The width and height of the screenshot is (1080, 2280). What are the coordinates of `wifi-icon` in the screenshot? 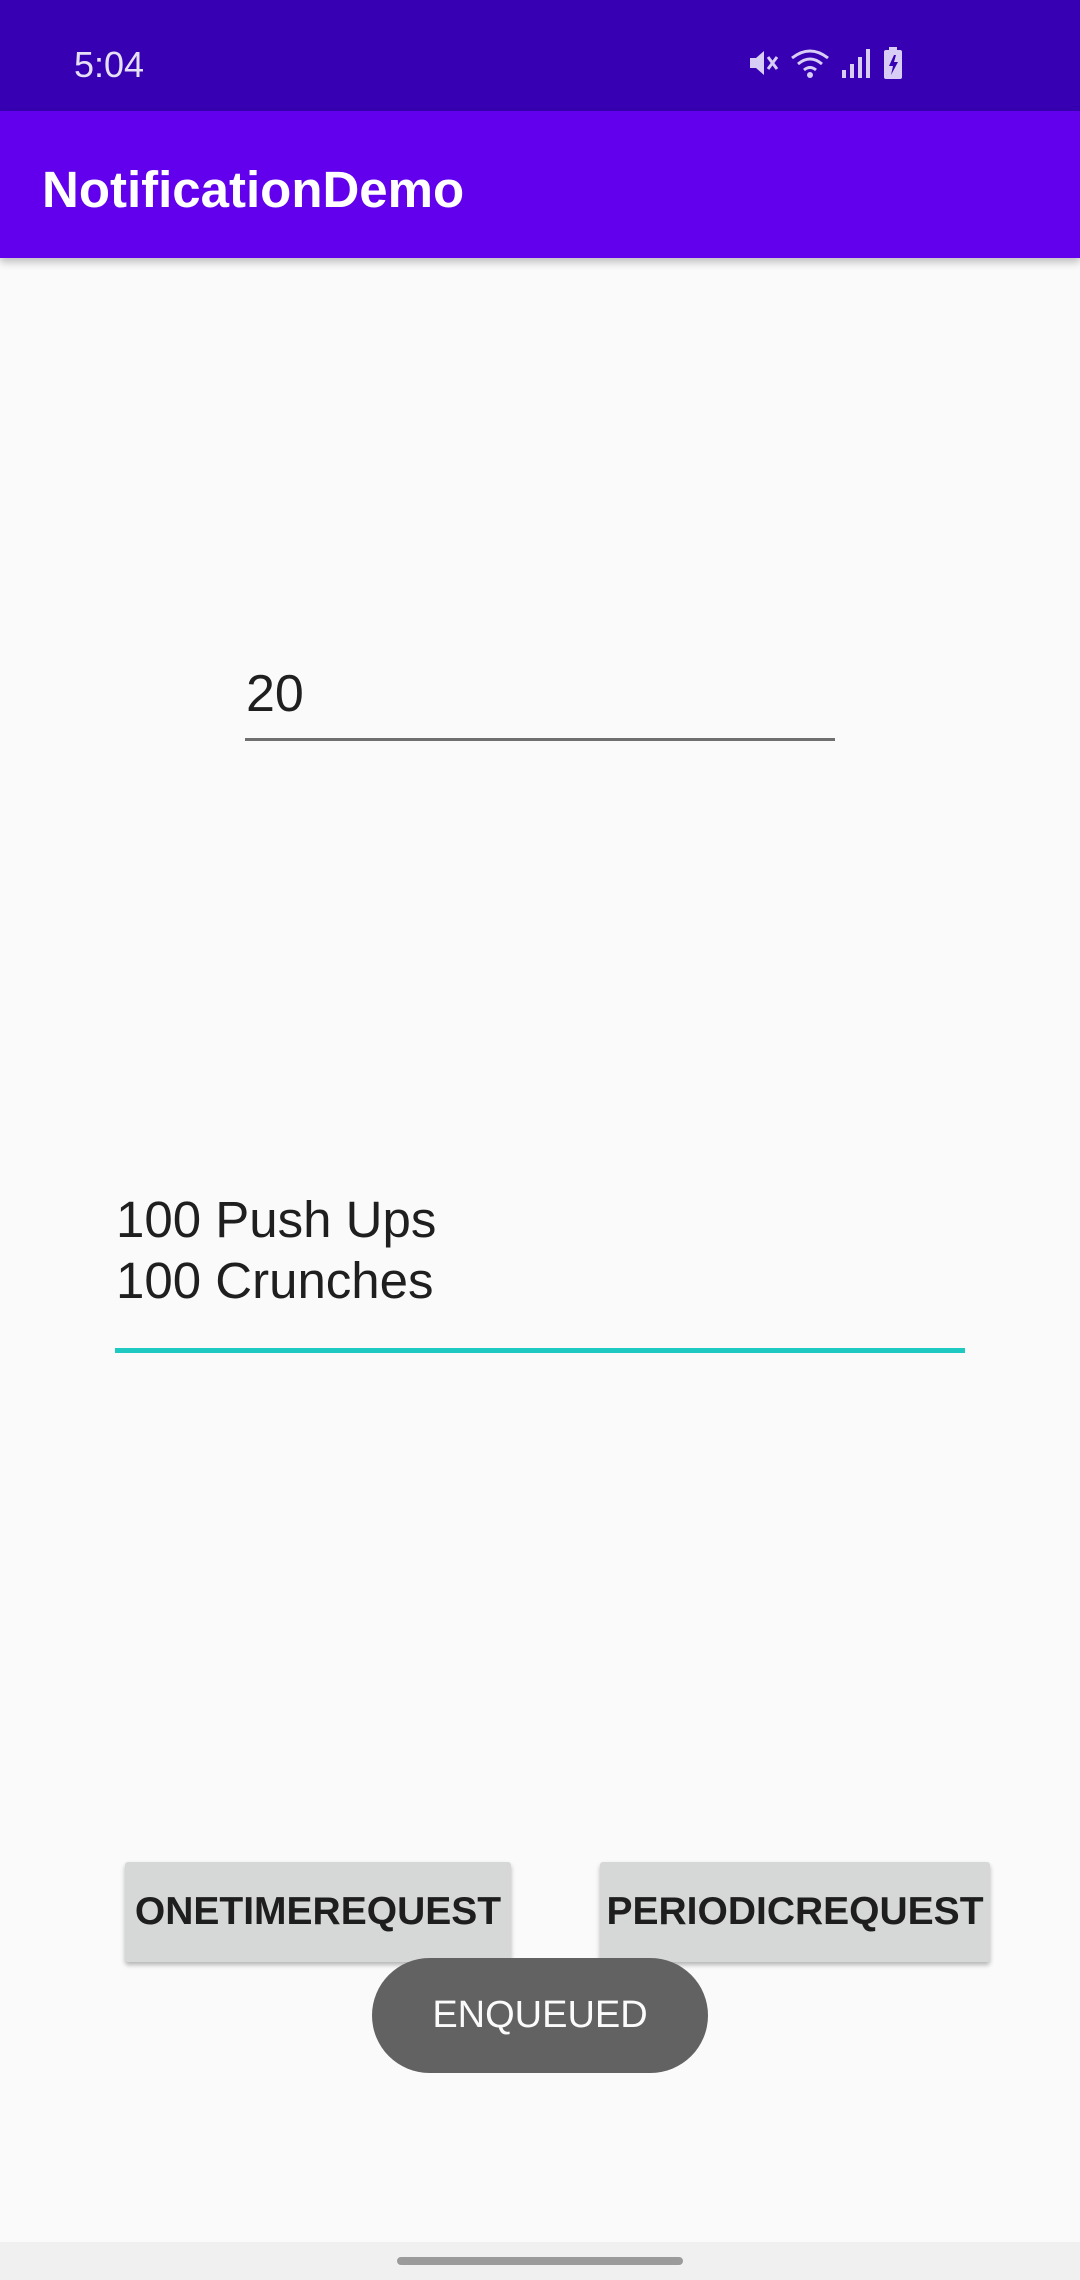 It's located at (810, 65).